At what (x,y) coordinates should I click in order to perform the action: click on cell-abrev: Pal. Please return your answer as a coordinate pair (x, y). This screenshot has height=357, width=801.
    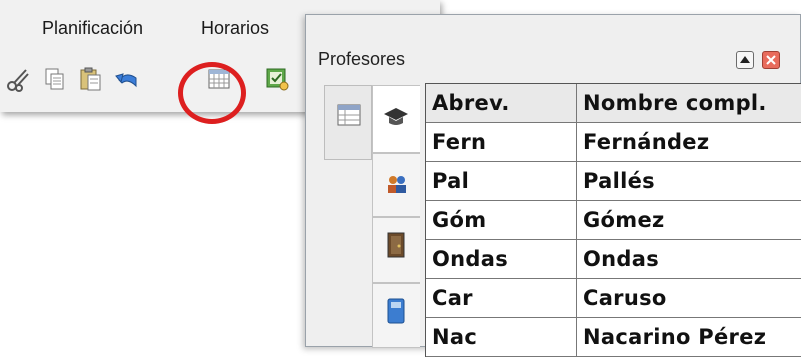
    Looking at the image, I should click on (501, 181).